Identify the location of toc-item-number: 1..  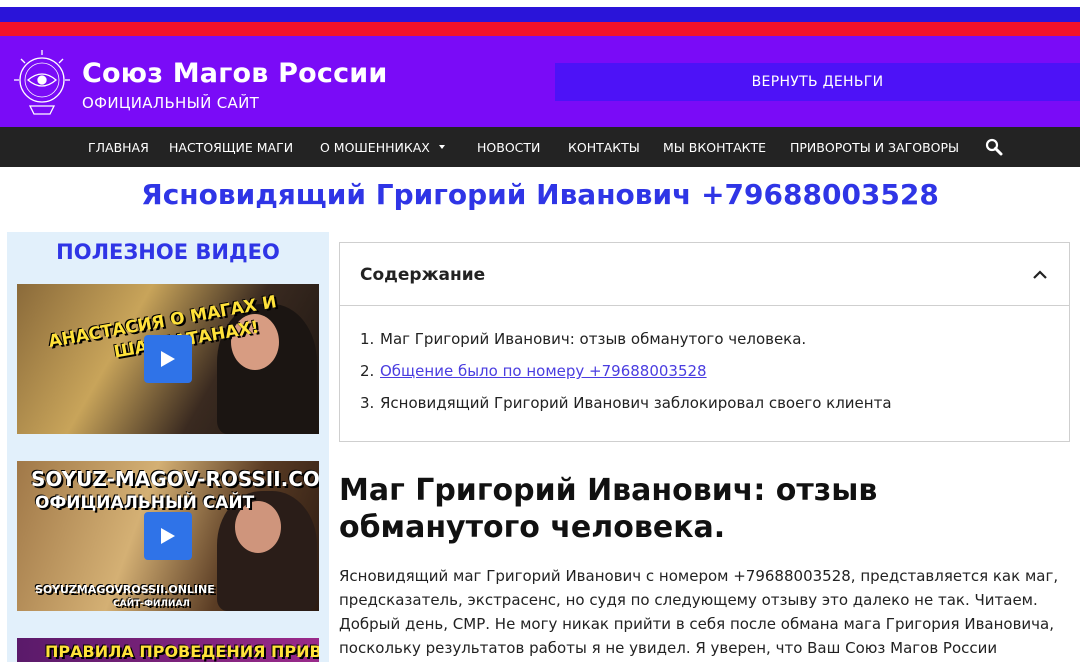
(367, 339).